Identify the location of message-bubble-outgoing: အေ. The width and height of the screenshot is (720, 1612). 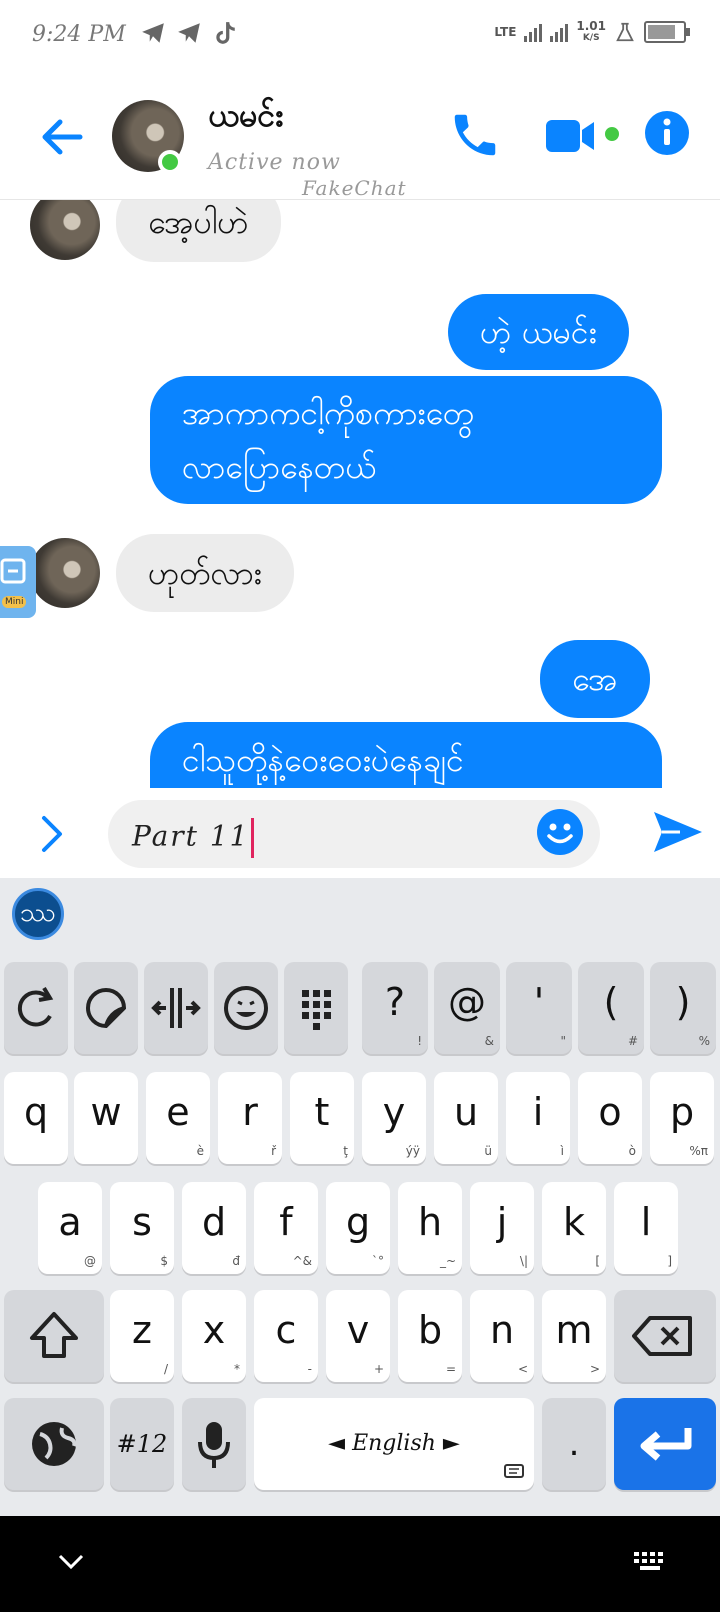
(595, 679).